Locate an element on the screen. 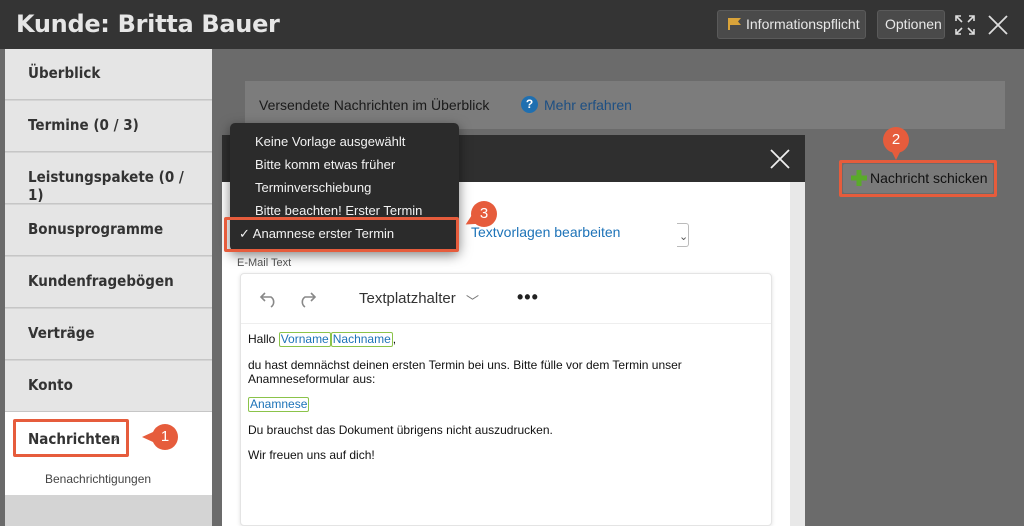 The image size is (1024, 526). undo-icon is located at coordinates (269, 299).